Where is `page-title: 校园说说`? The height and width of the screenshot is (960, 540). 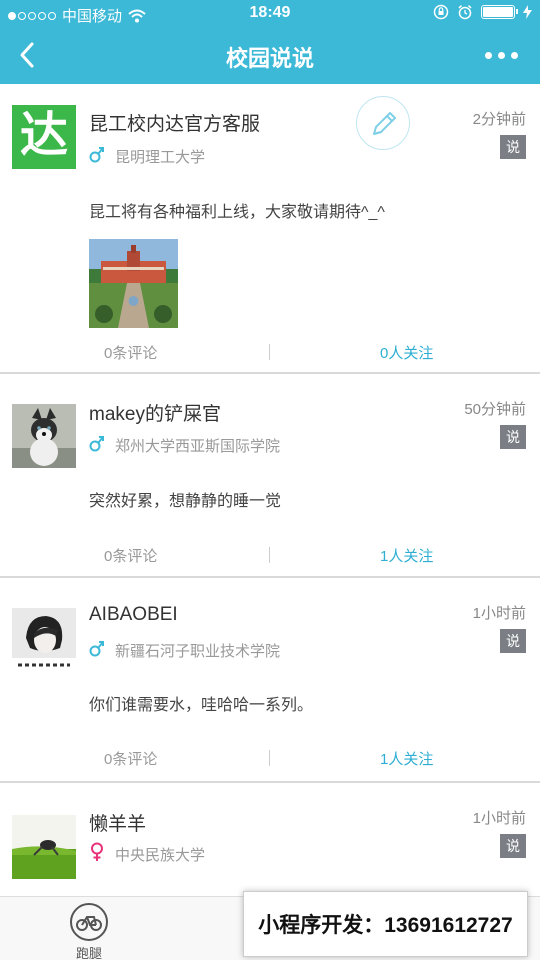
page-title: 校园说说 is located at coordinates (269, 58).